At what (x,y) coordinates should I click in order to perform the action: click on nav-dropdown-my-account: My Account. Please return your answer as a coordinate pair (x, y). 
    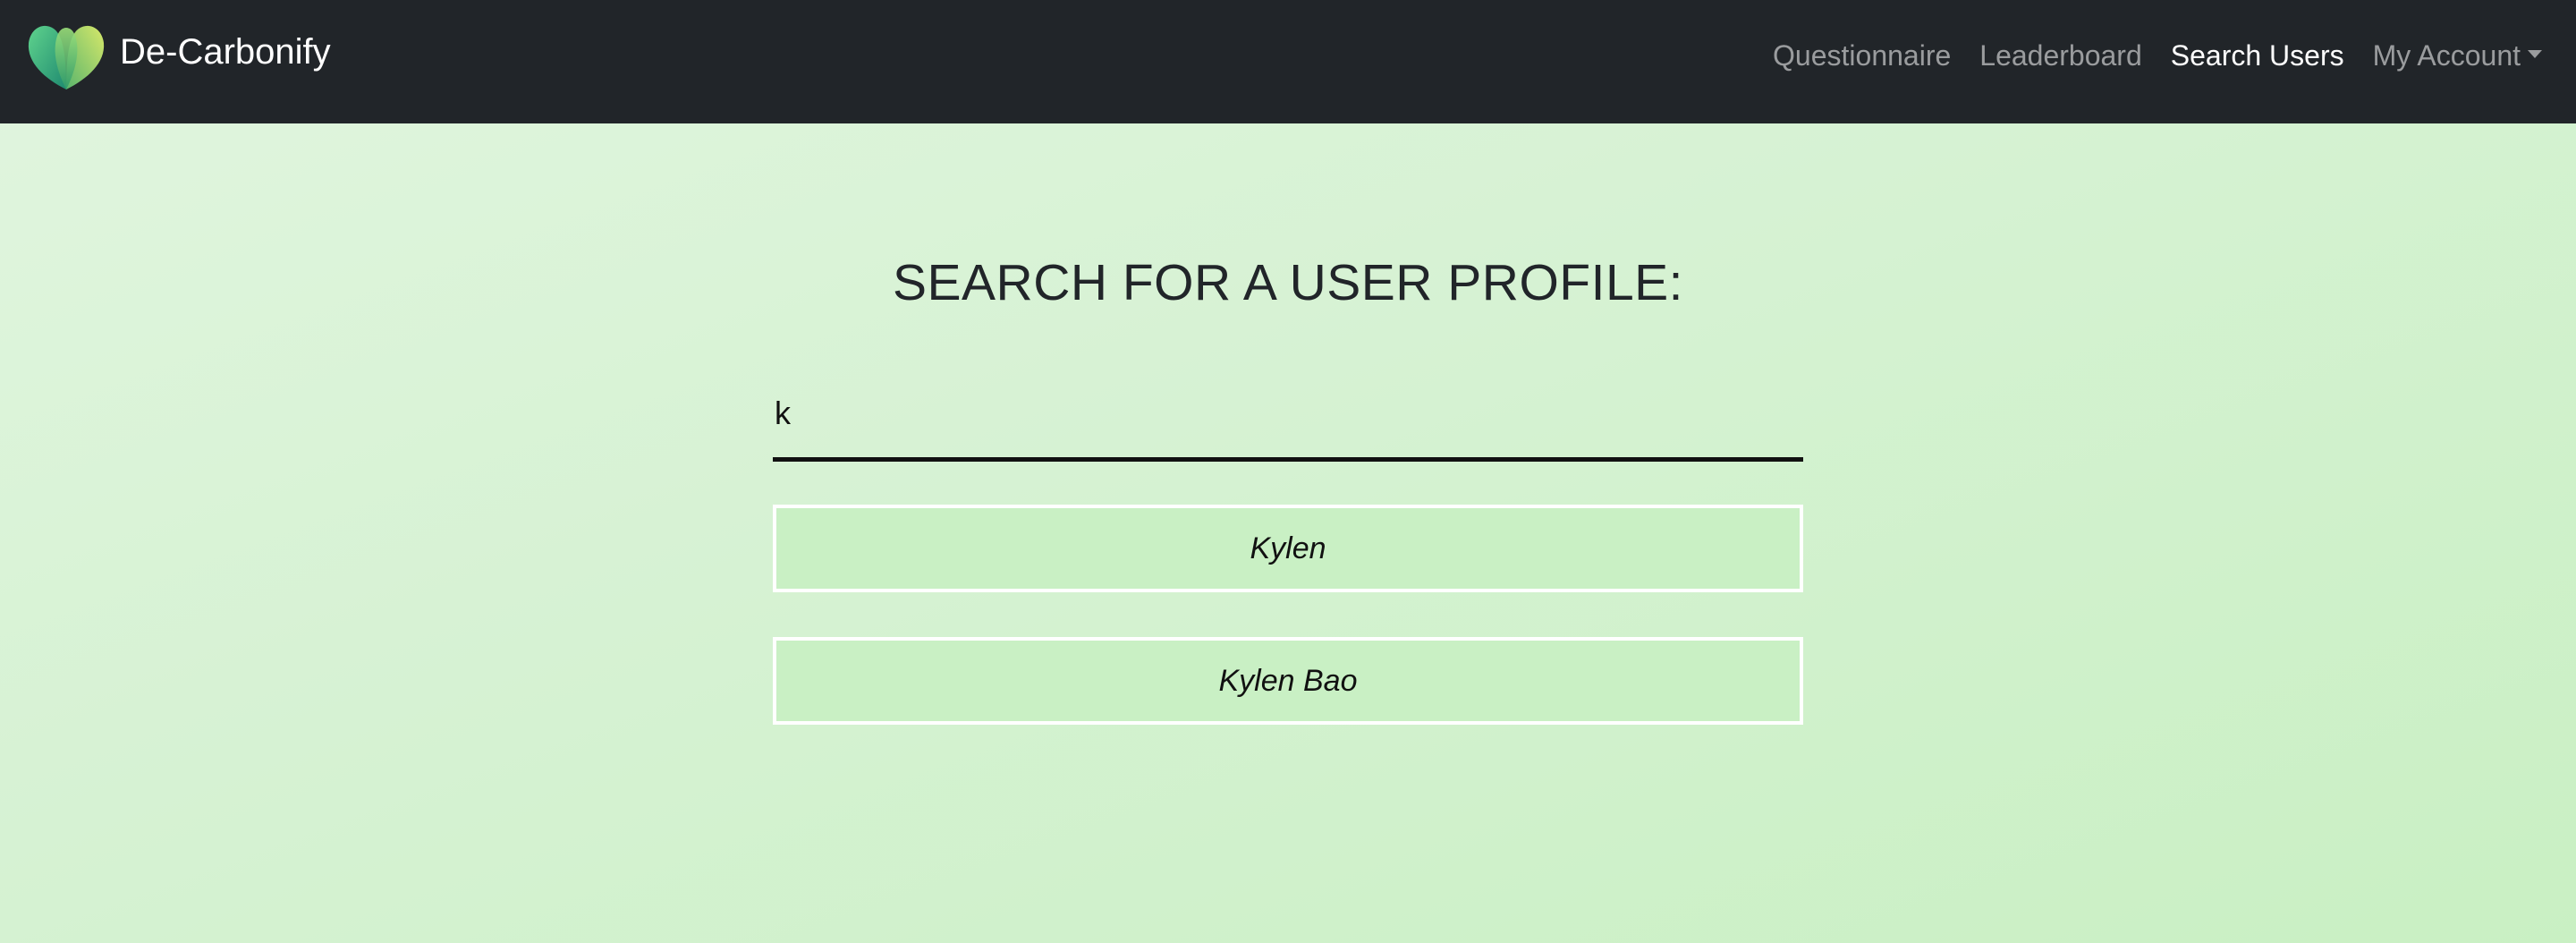
    Looking at the image, I should click on (2457, 55).